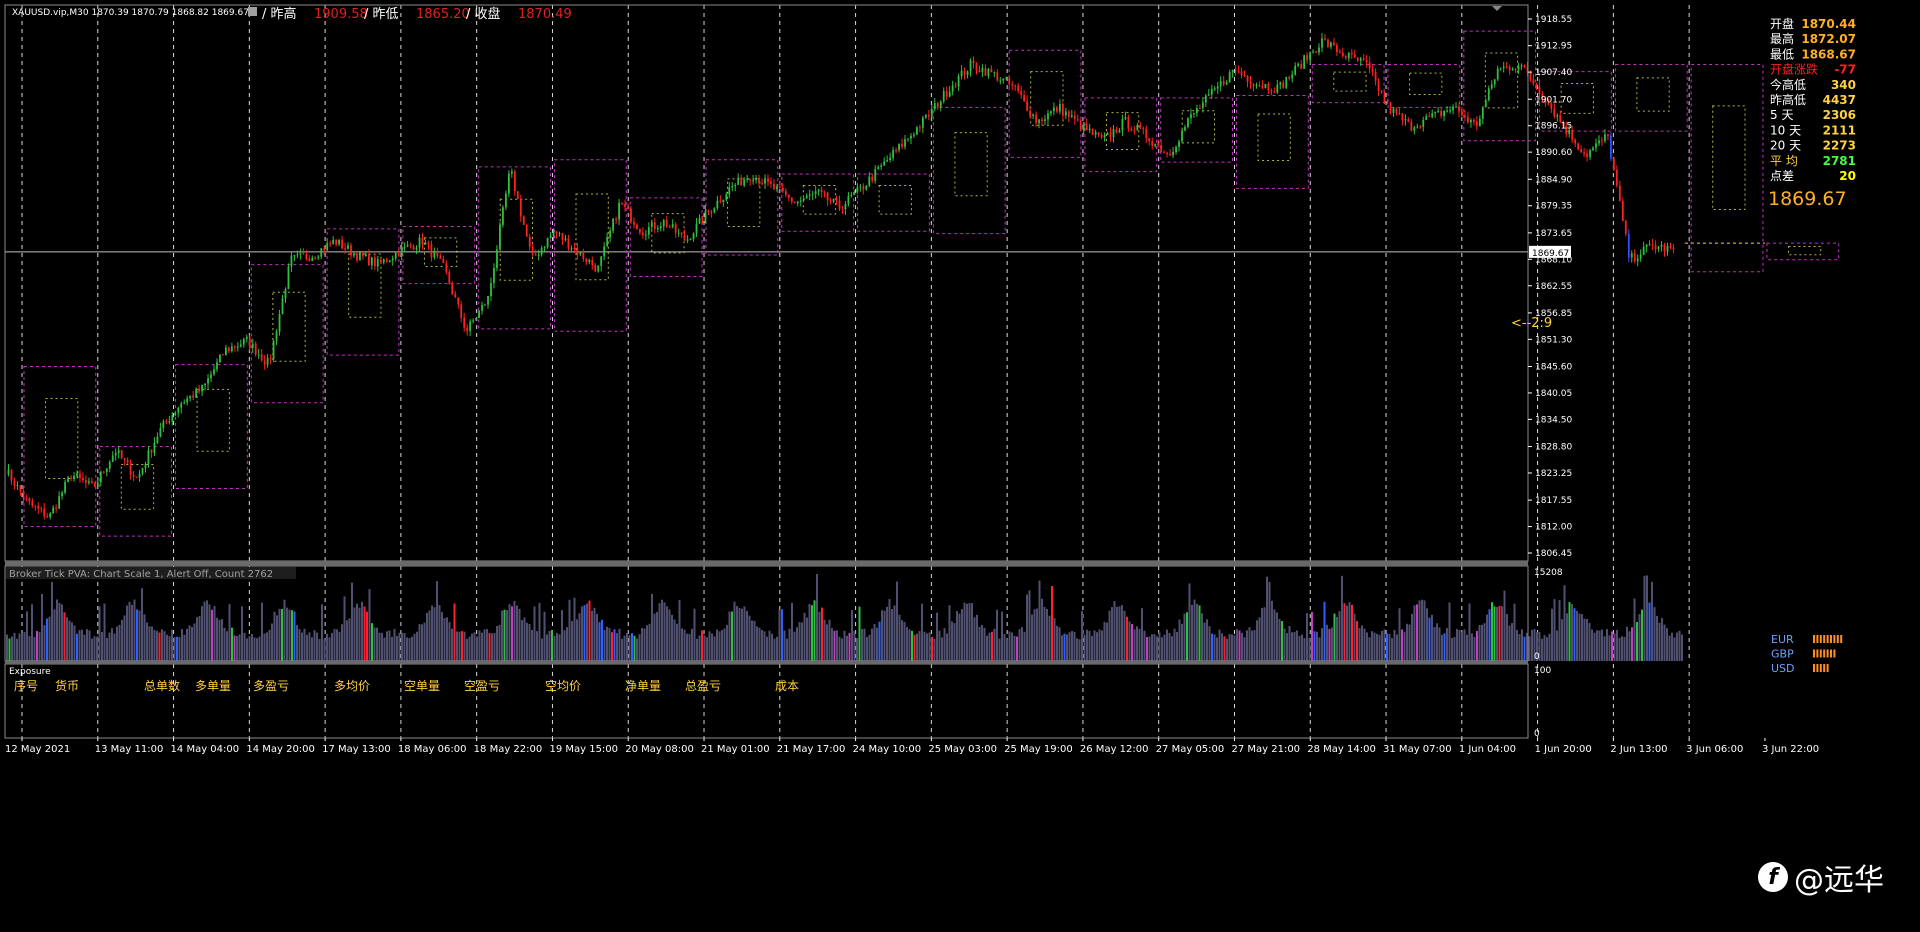 This screenshot has width=1920, height=932. Describe the element at coordinates (129, 749) in the screenshot. I see `x-axis-tick-label: 13 May 11:00` at that location.